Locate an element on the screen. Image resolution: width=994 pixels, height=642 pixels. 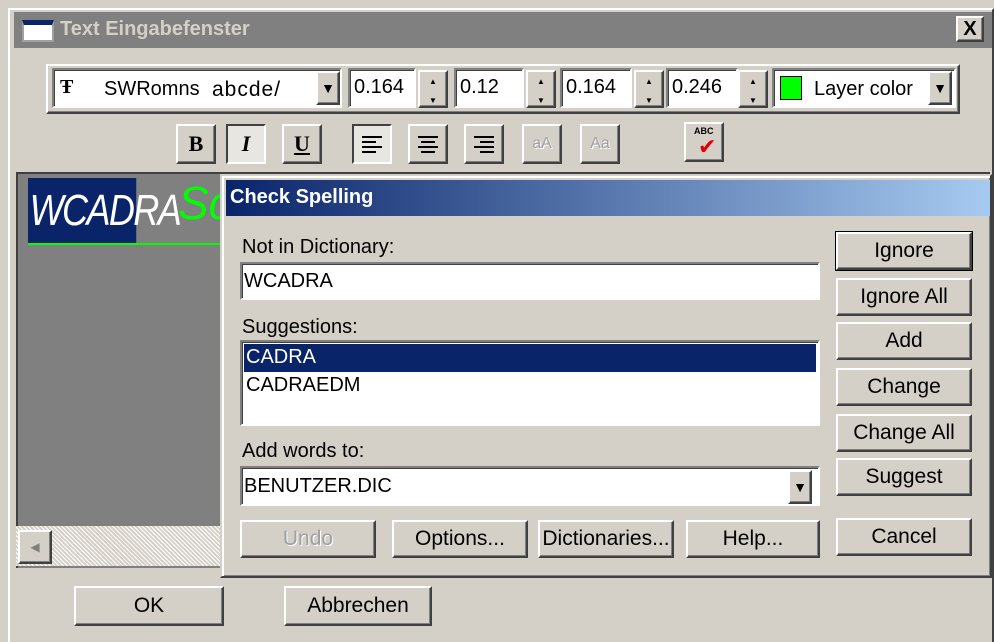
ignore-all-label: Ignore All is located at coordinates (904, 296).